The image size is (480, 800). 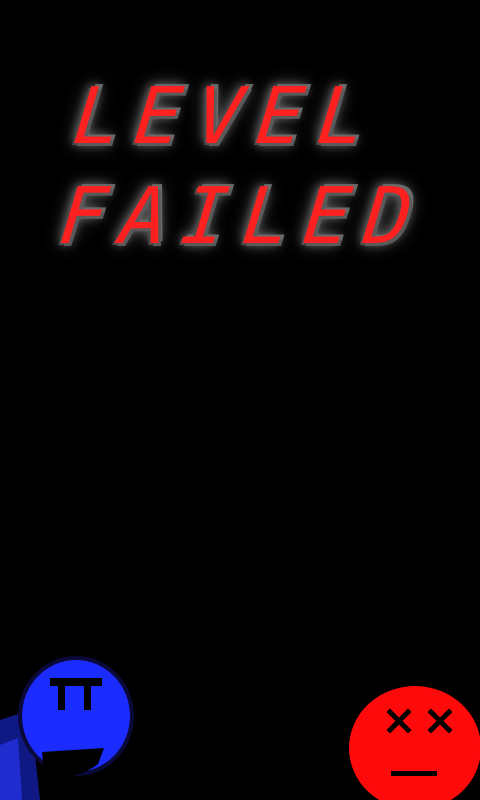 What do you see at coordinates (414, 743) in the screenshot?
I see `dead-red-face-icon` at bounding box center [414, 743].